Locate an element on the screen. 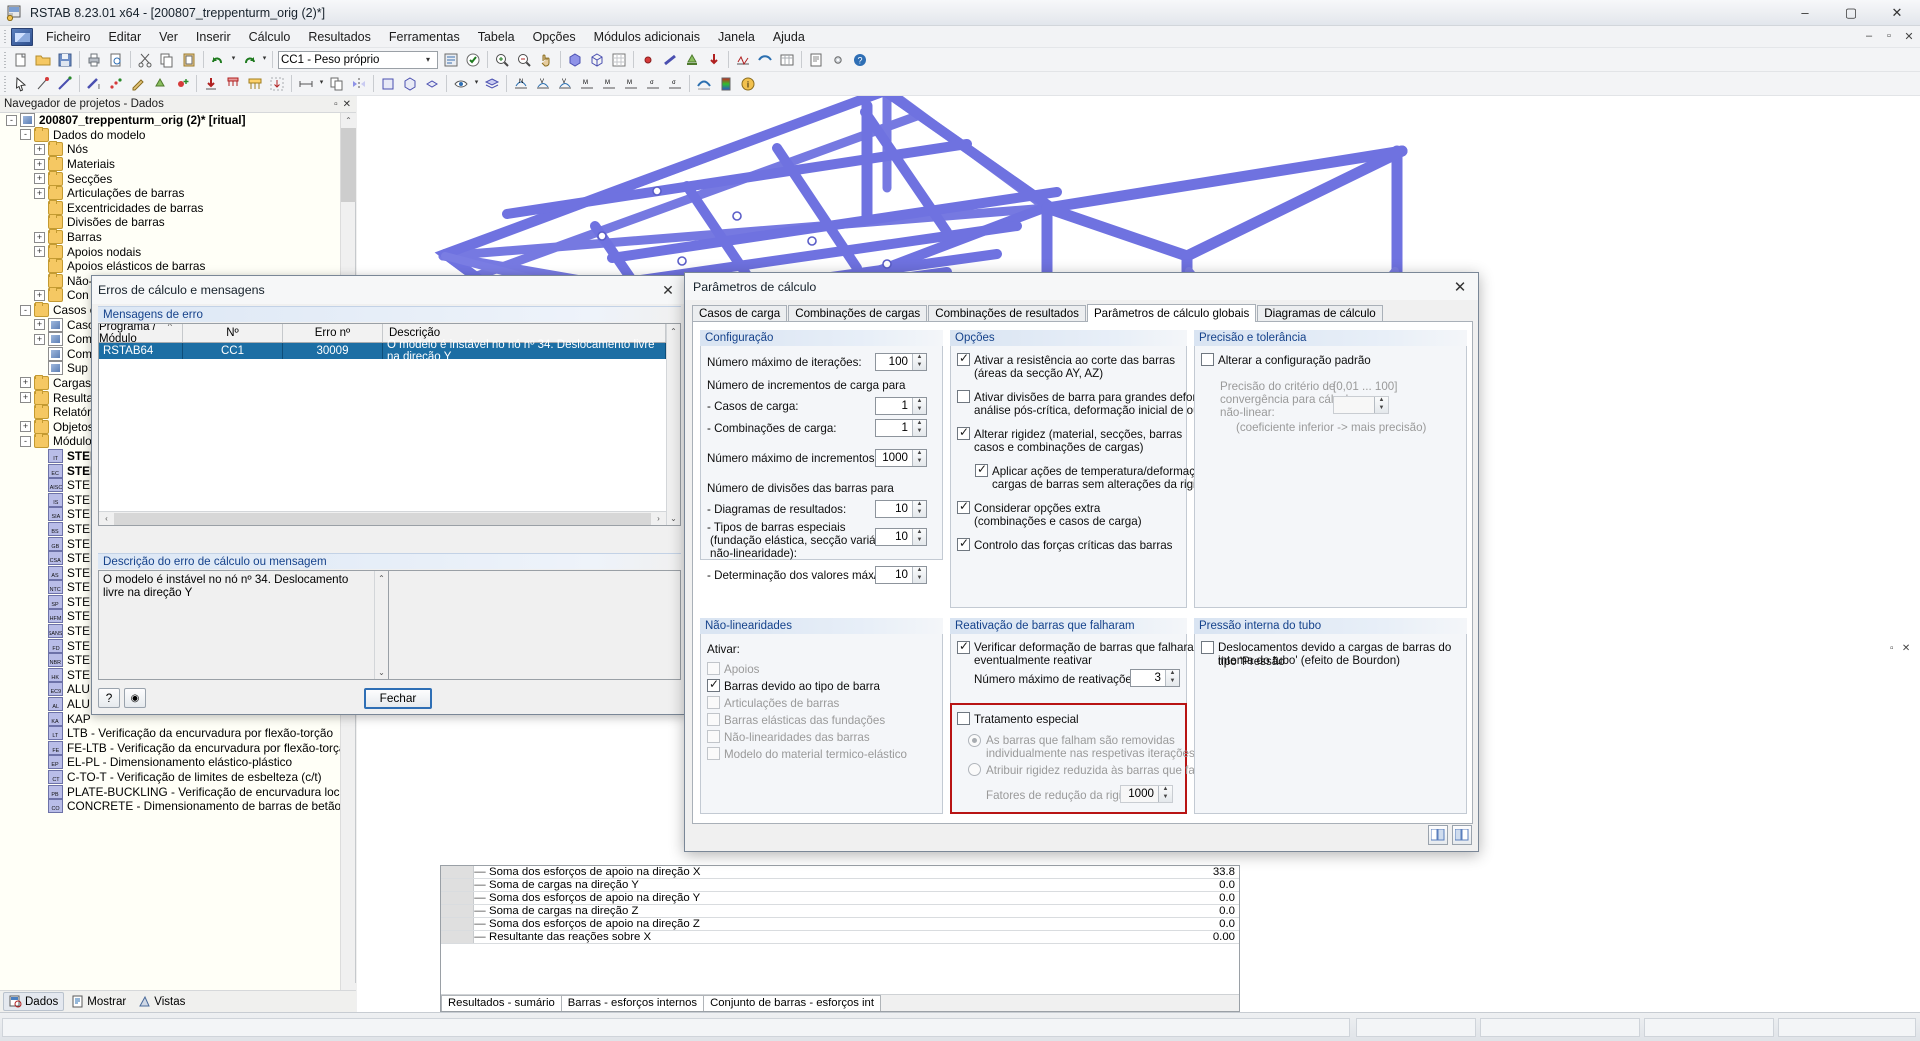 The width and height of the screenshot is (1920, 1041). close-button: ✕ is located at coordinates (1897, 13).